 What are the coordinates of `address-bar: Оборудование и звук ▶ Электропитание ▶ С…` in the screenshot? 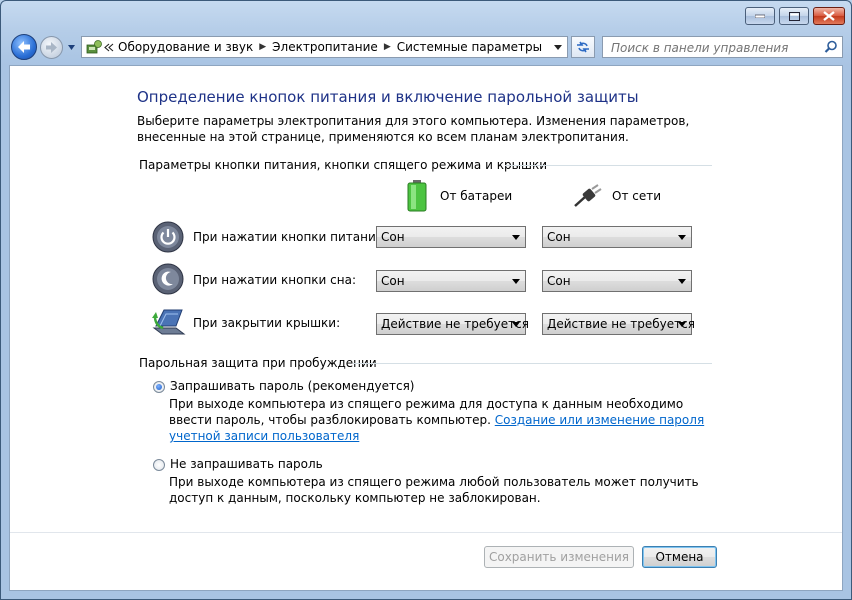 It's located at (324, 47).